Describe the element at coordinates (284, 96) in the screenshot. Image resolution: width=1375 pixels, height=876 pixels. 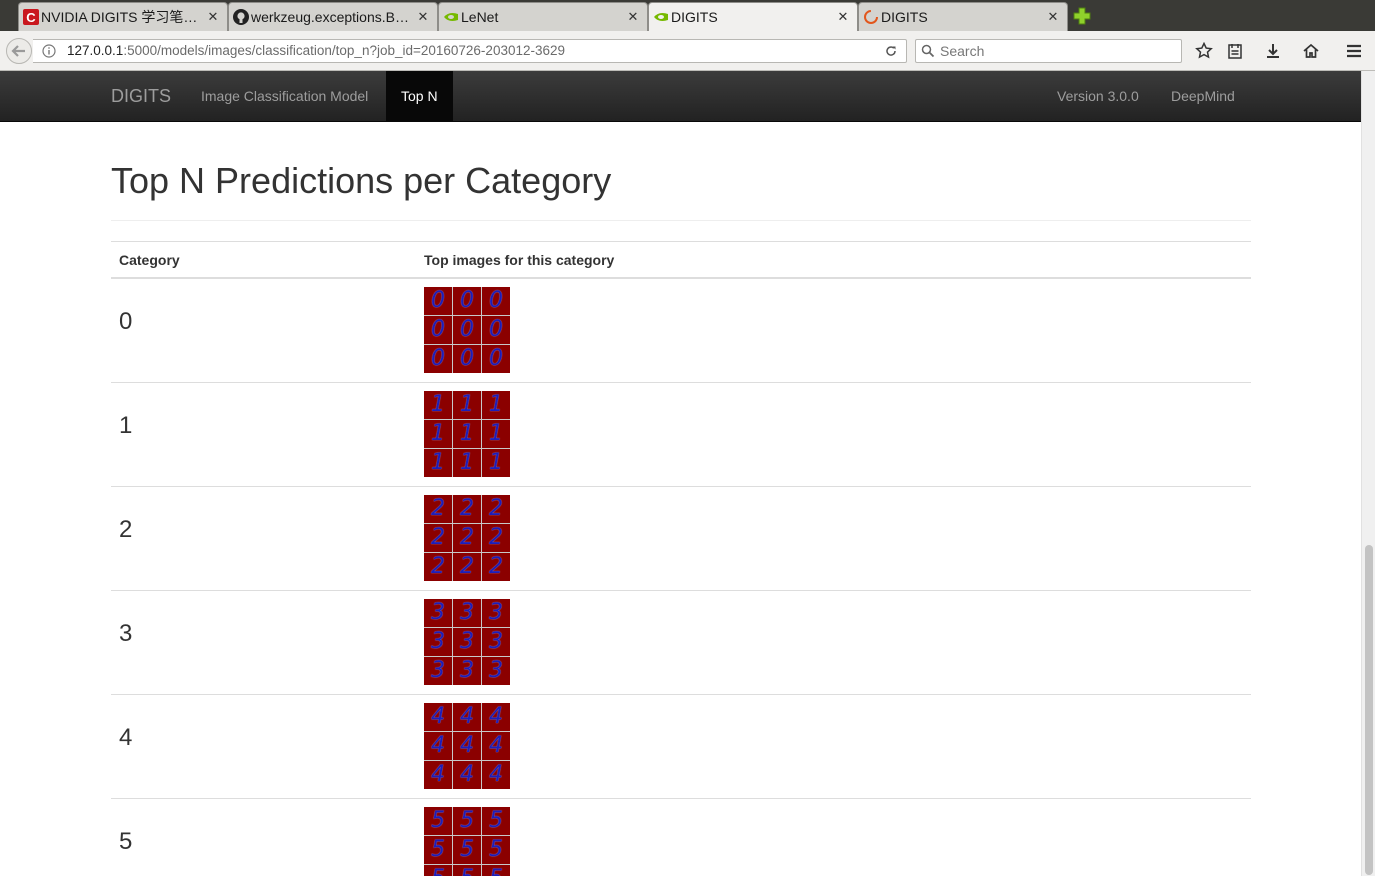
I see `nav-image-classification-model: Image Classification Model` at that location.